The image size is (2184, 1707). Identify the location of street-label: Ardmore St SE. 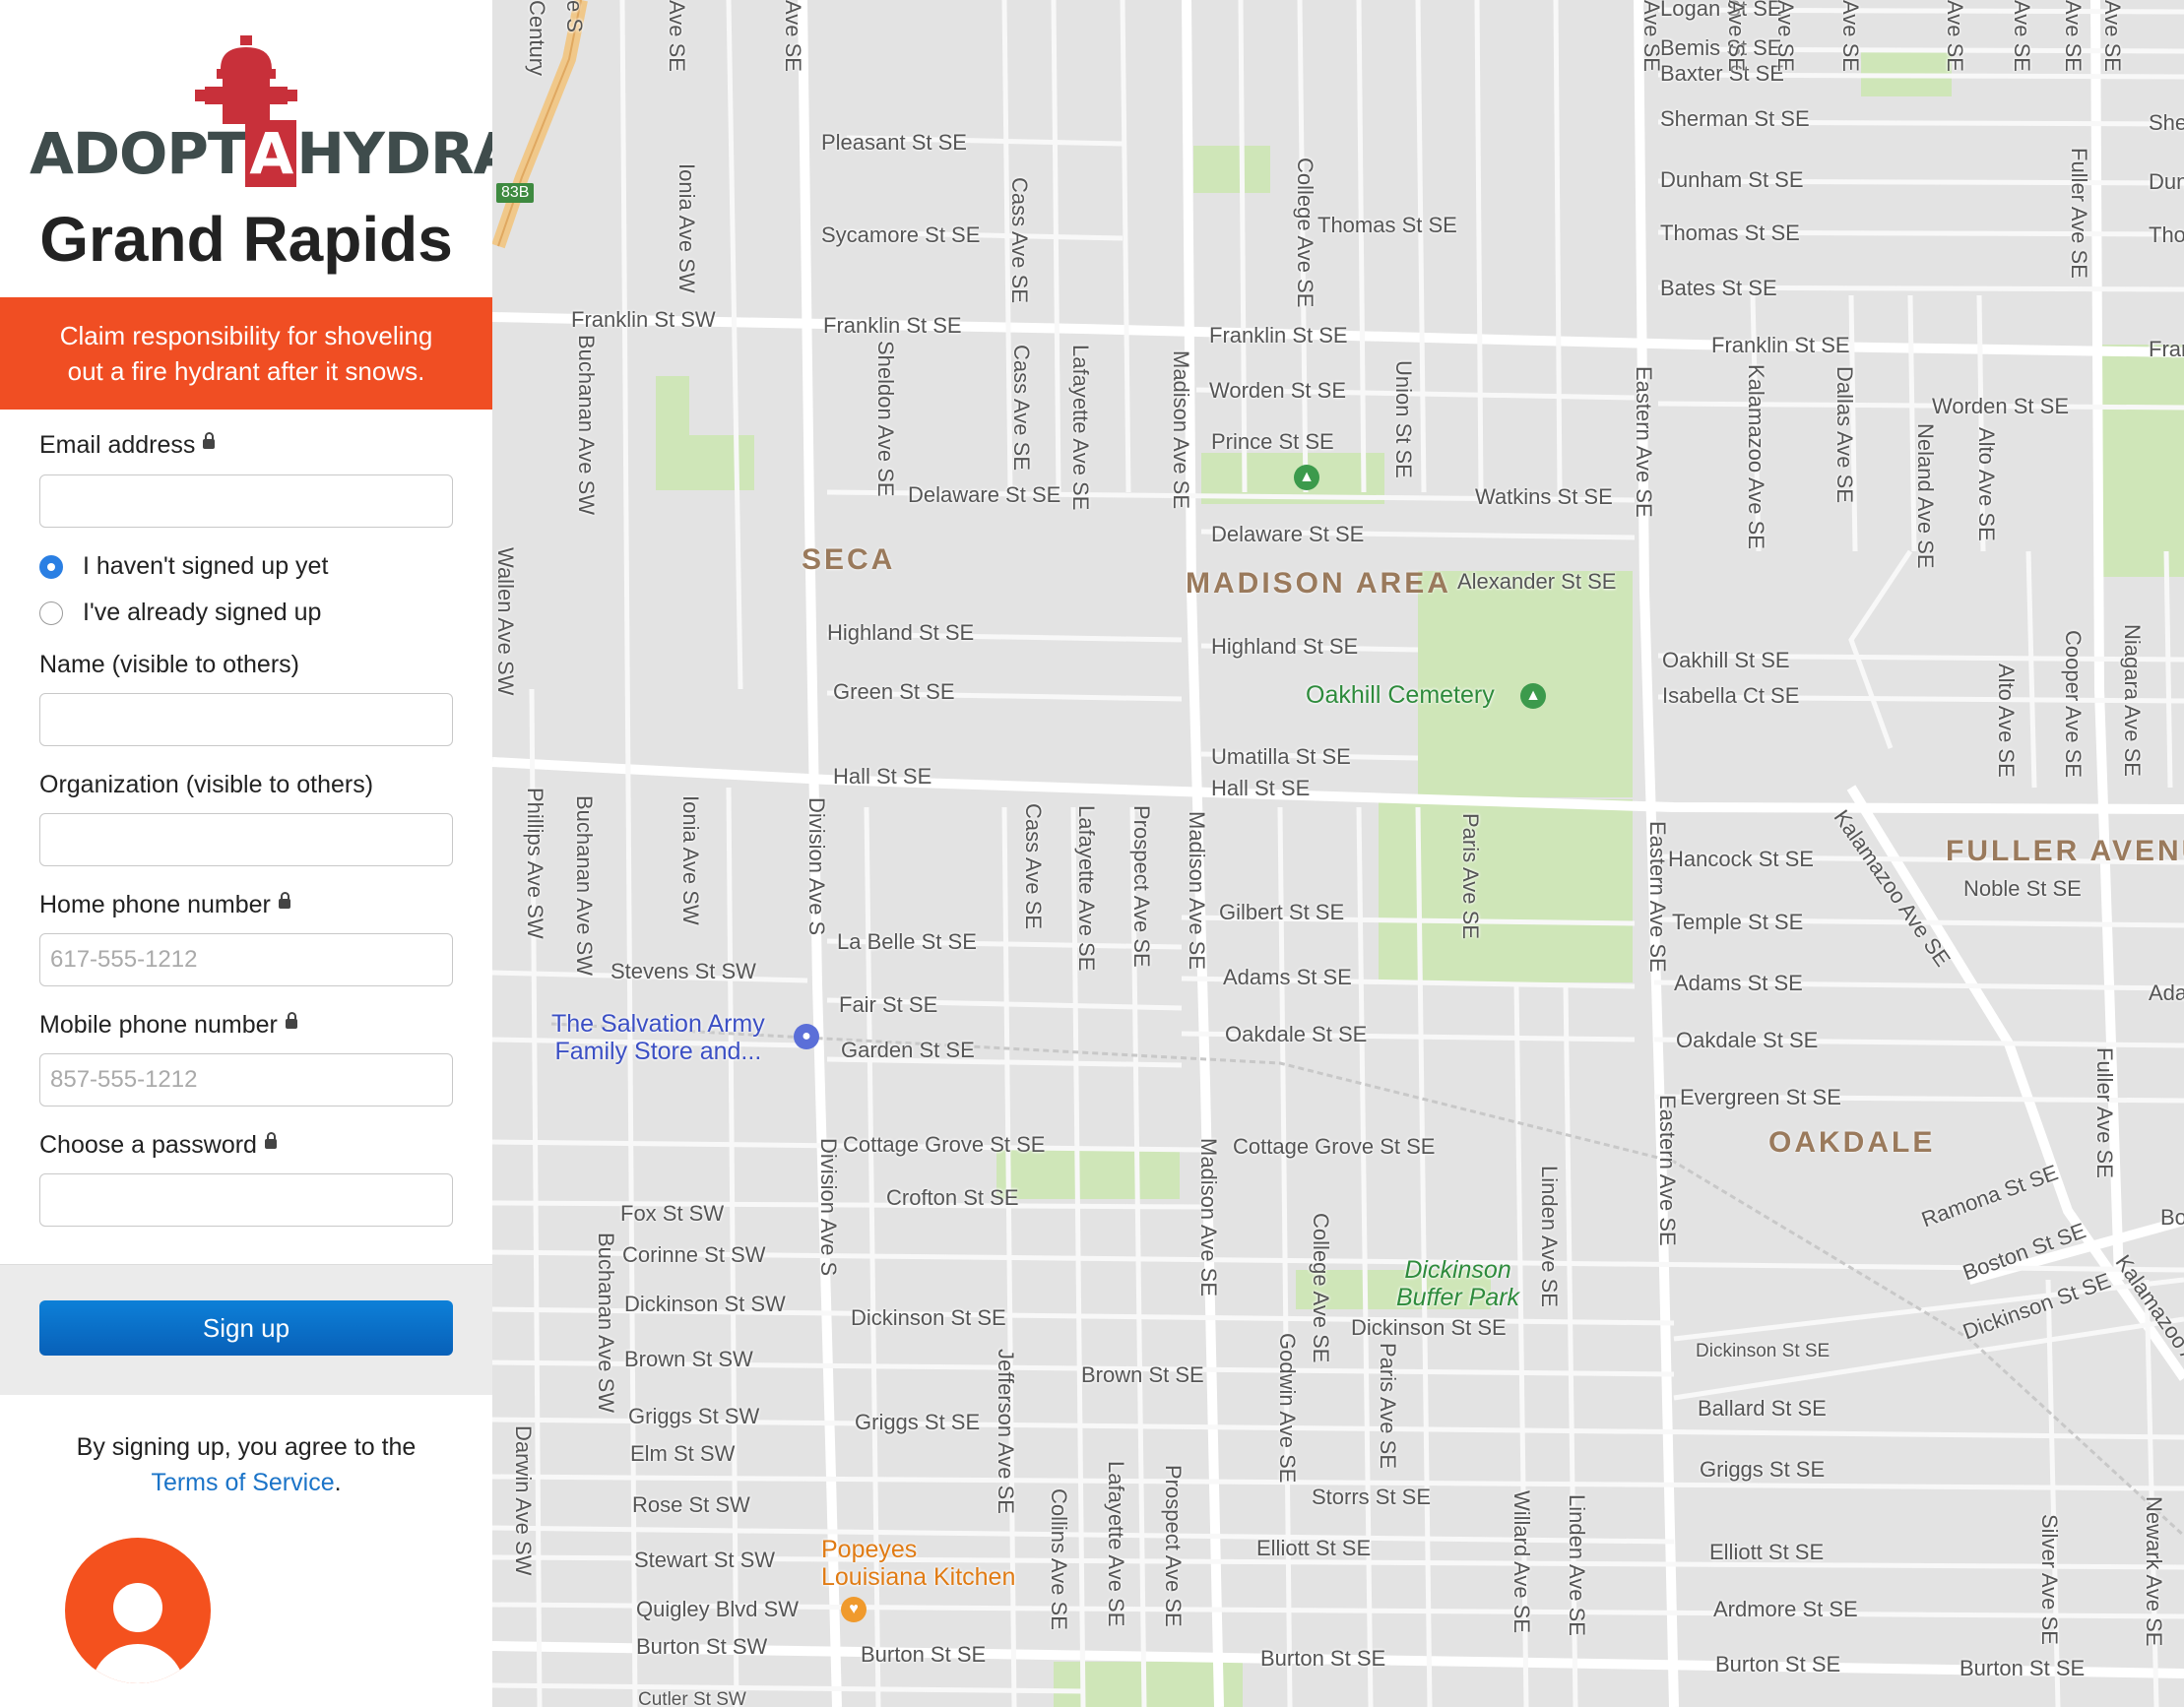
(1785, 1609).